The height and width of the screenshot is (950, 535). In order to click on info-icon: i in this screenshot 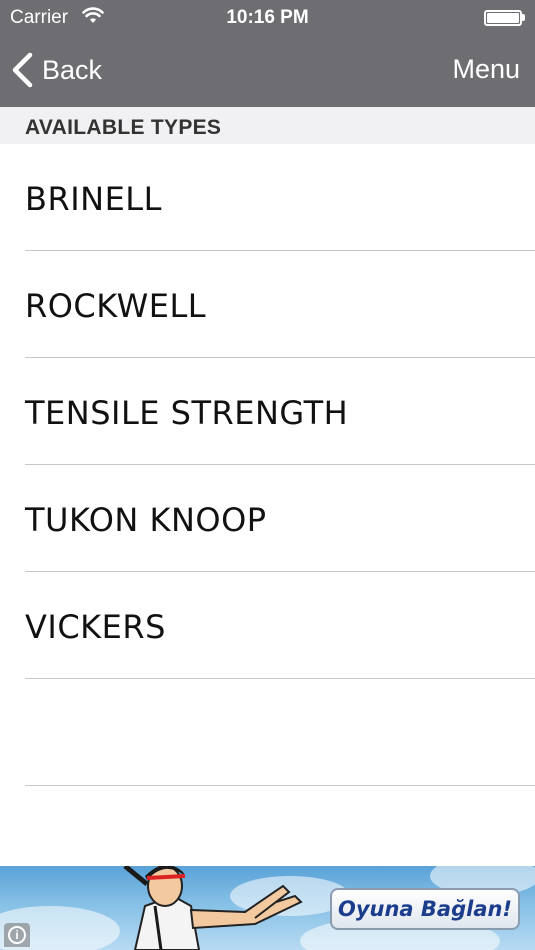, I will do `click(17, 935)`.